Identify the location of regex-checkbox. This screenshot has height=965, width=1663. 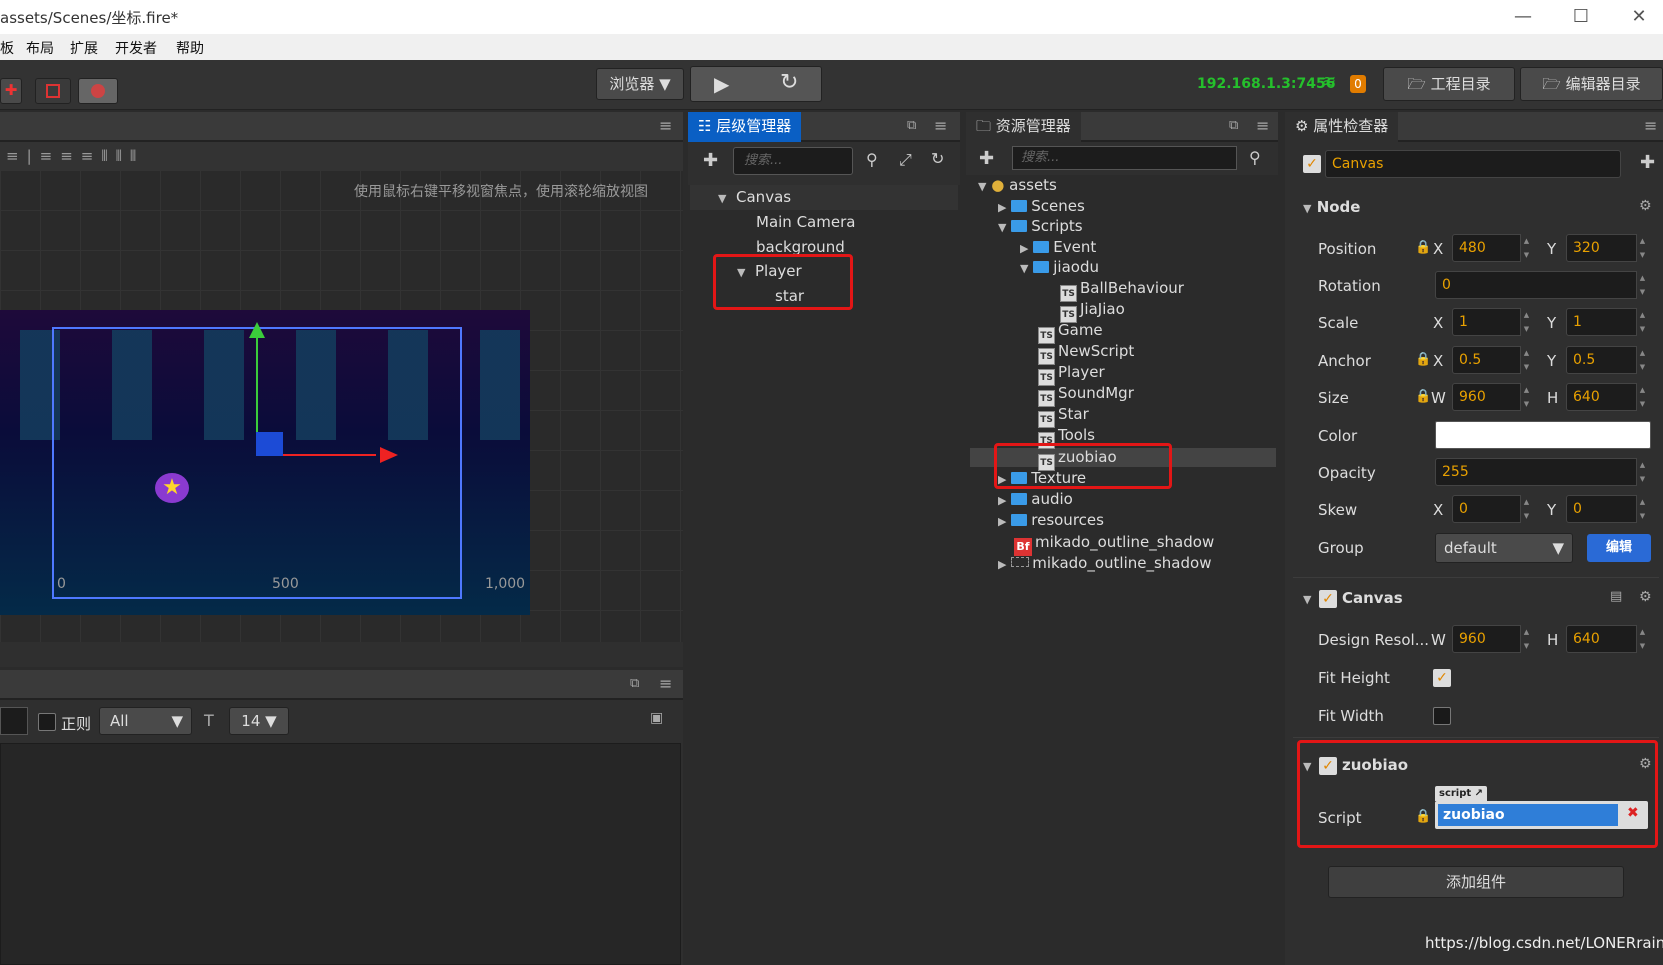
(47, 722).